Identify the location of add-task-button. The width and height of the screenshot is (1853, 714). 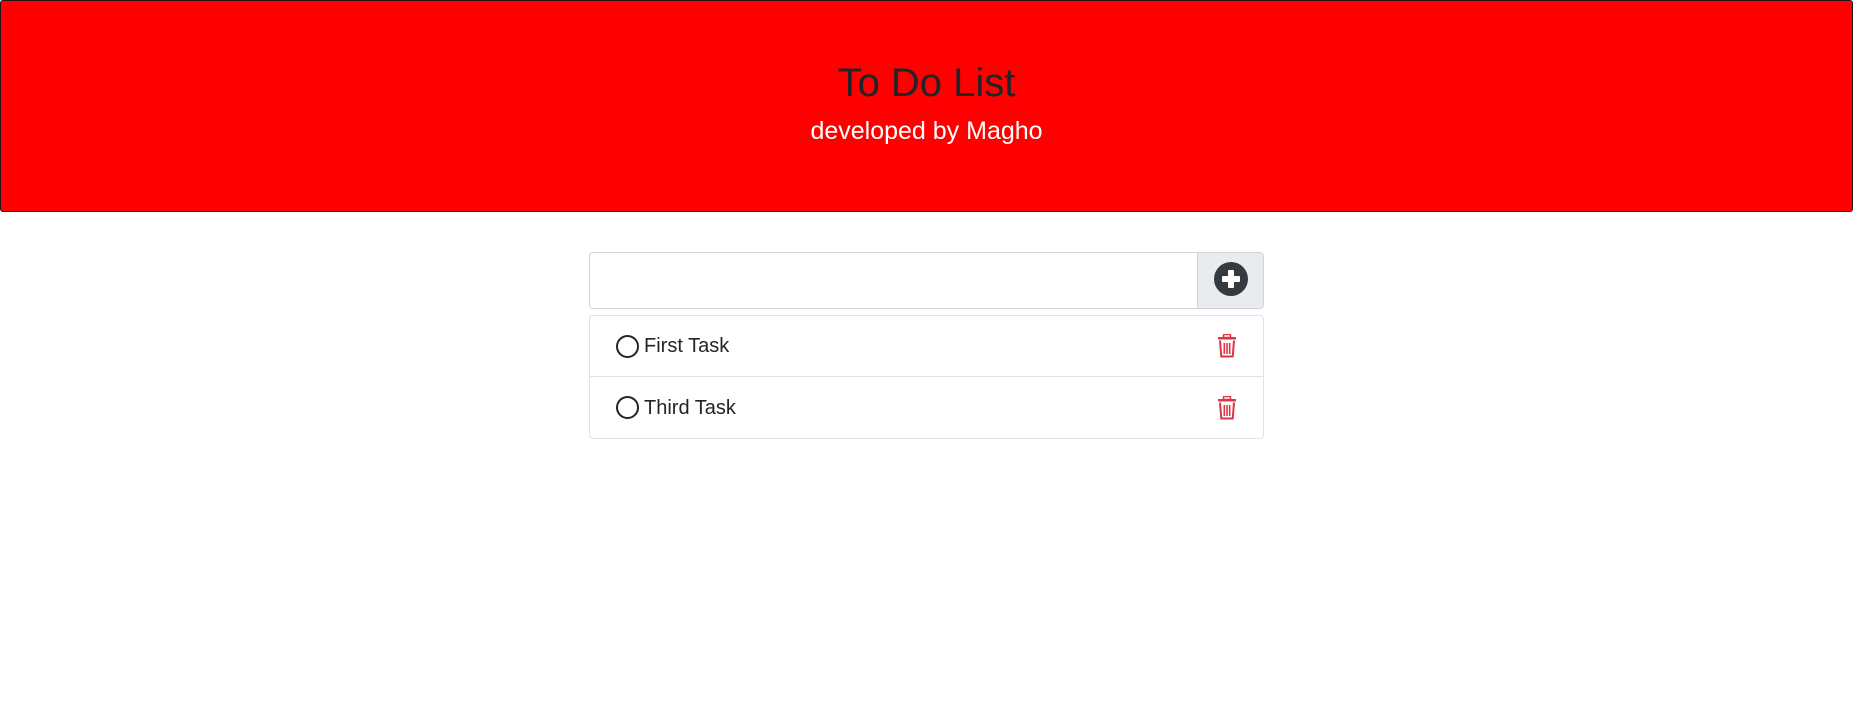
(1230, 280).